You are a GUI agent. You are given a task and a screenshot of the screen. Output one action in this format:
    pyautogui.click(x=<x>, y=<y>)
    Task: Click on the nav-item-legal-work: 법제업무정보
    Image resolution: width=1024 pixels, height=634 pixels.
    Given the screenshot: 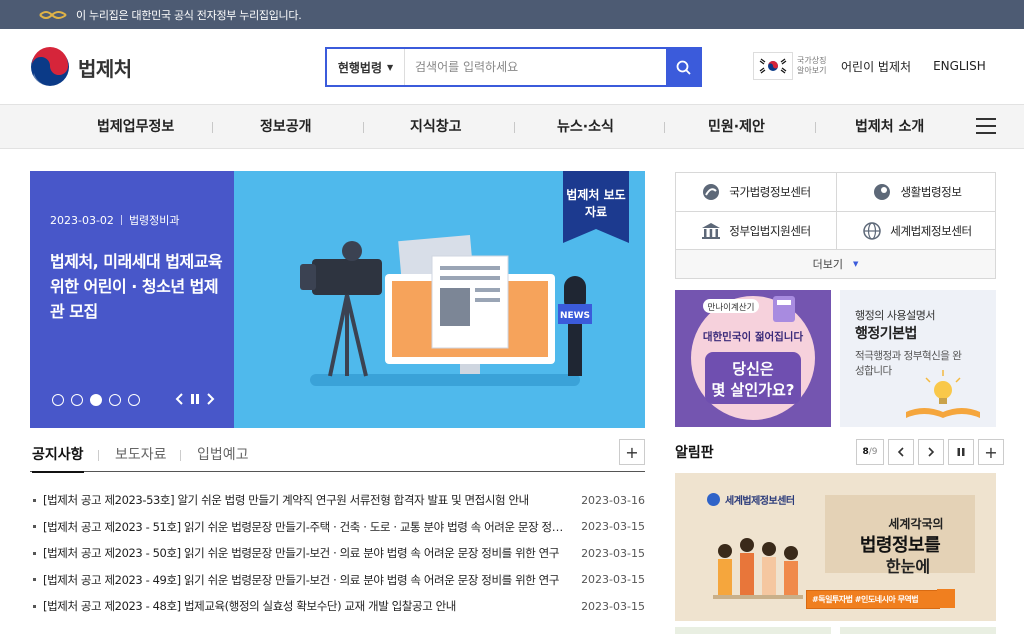 What is the action you would take?
    pyautogui.click(x=135, y=127)
    